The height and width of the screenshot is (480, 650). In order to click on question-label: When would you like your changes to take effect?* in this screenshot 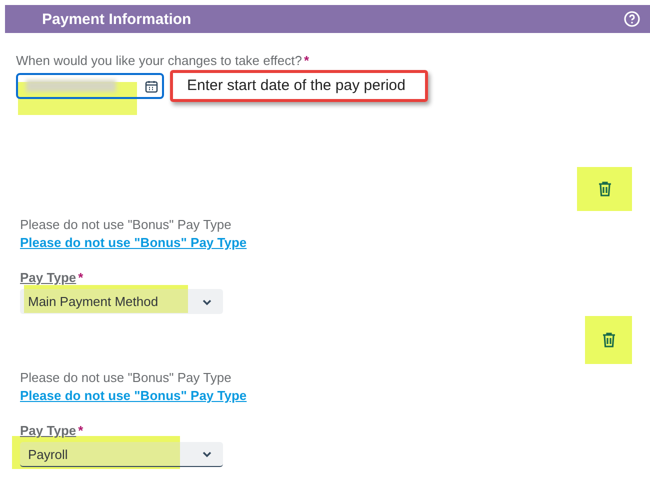, I will do `click(163, 60)`.